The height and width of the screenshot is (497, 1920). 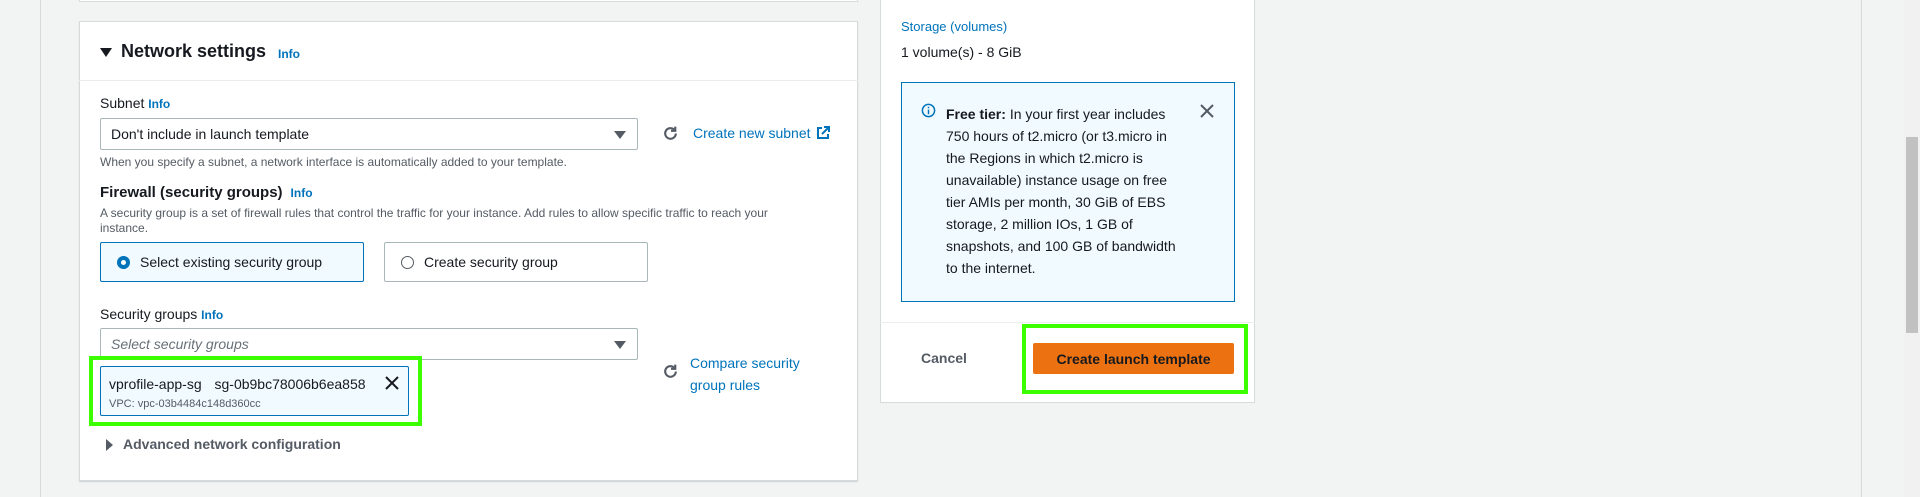 I want to click on token-name: vprofile-app-sg sg-0b9bc78006b6ea858, so click(x=237, y=384).